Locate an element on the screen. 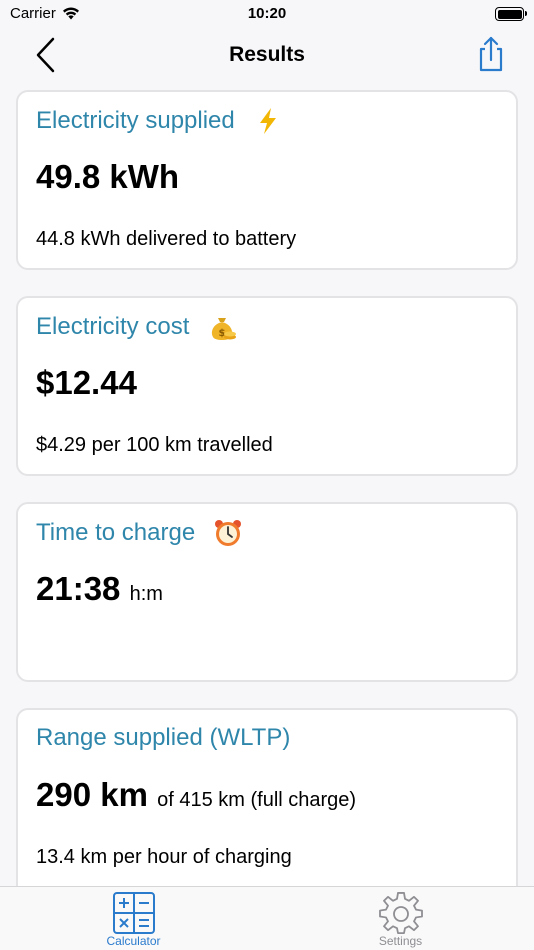  tab-settings: Settings is located at coordinates (400, 918).